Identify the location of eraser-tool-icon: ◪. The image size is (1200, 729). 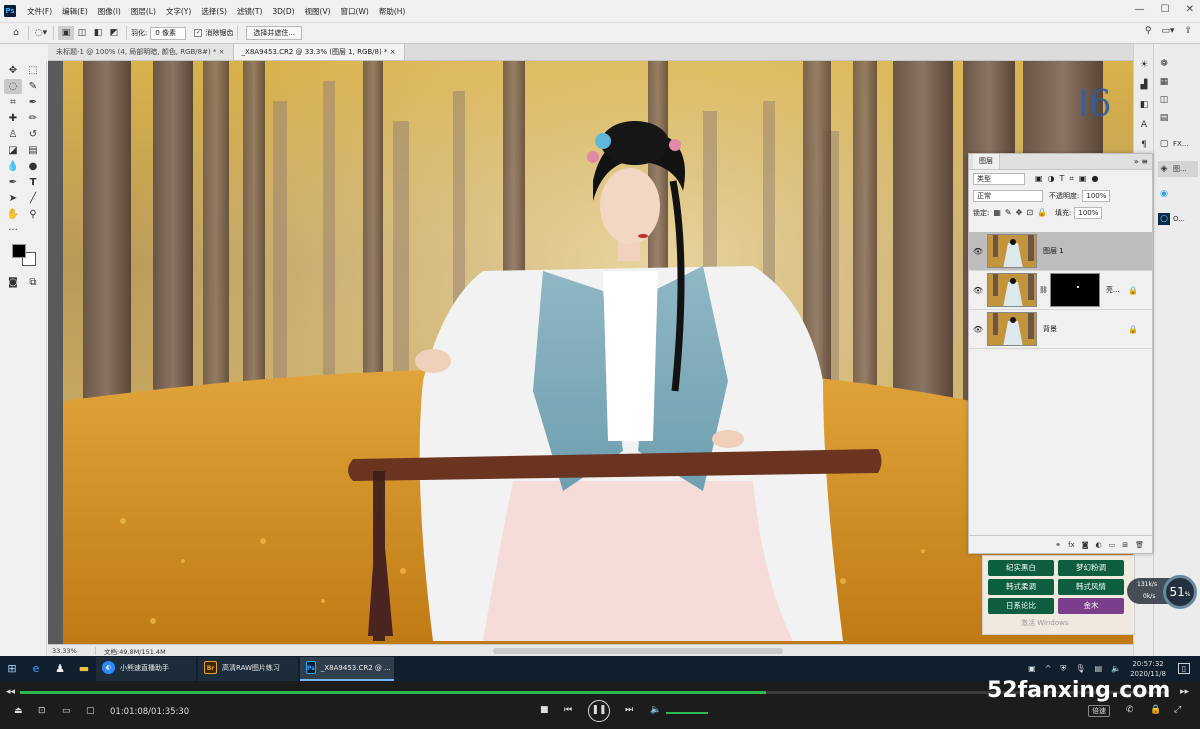
(13, 150).